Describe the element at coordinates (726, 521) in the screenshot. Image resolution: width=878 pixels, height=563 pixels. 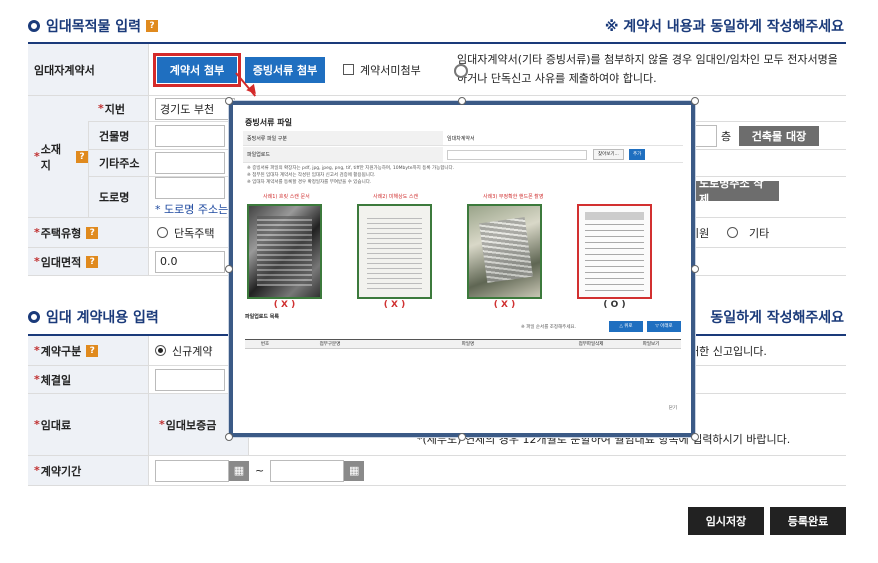
I see `temp-save-button: 임시저장` at that location.